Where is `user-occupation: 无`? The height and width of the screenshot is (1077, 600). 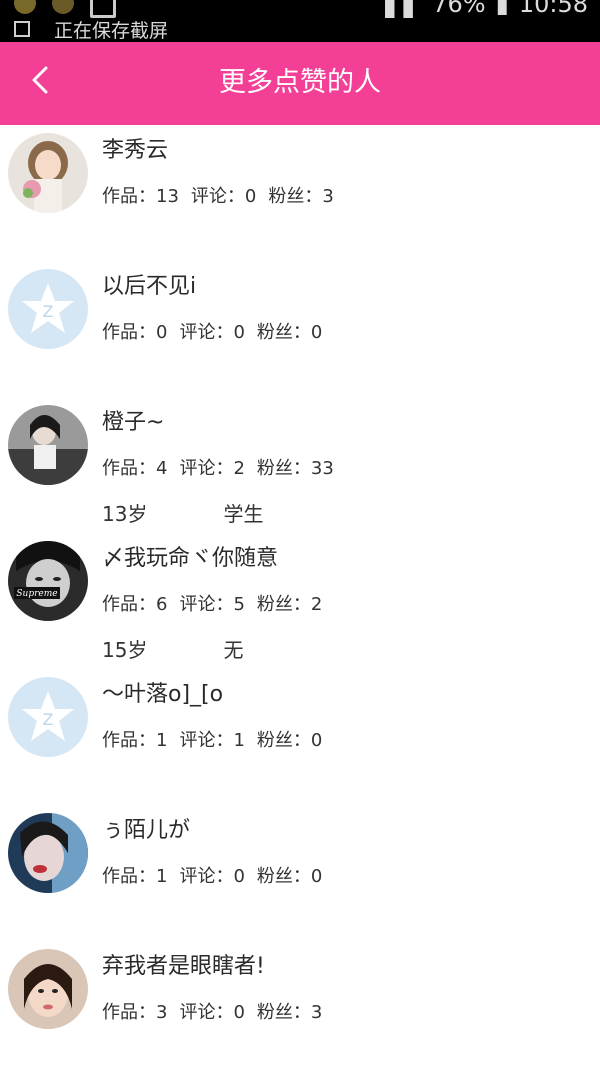 user-occupation: 无 is located at coordinates (233, 650).